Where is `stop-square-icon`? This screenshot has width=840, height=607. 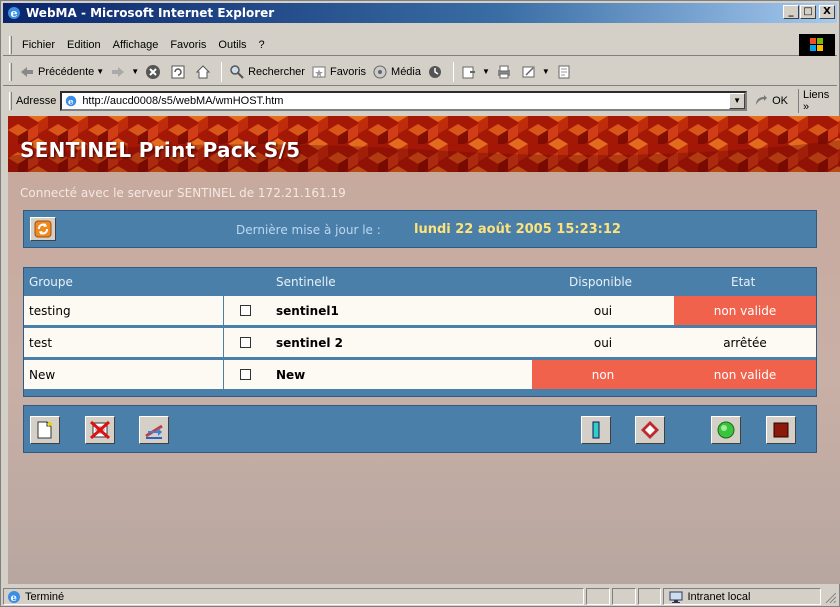 stop-square-icon is located at coordinates (781, 430).